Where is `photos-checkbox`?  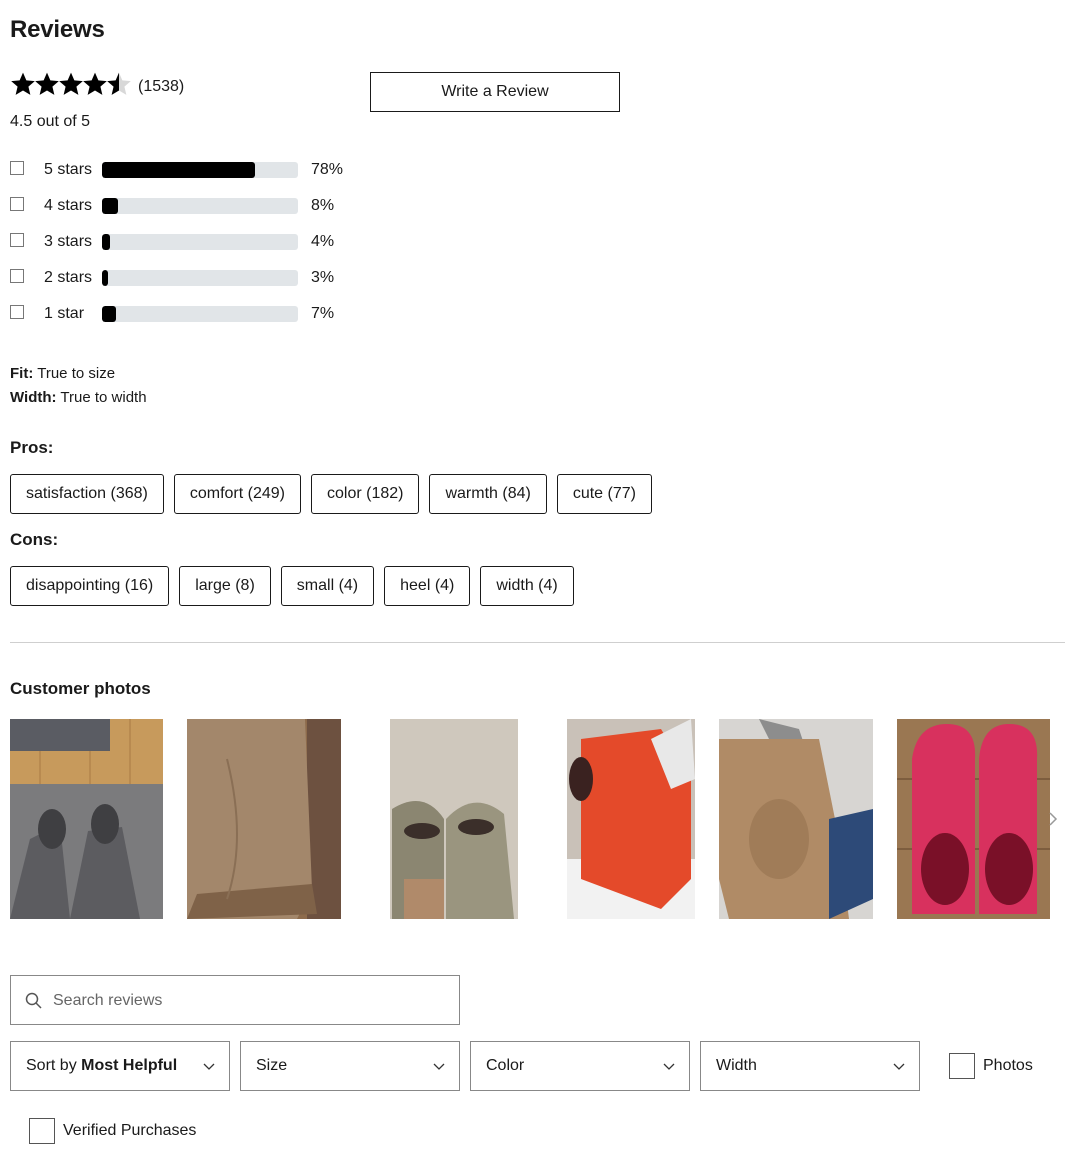 photos-checkbox is located at coordinates (962, 1066).